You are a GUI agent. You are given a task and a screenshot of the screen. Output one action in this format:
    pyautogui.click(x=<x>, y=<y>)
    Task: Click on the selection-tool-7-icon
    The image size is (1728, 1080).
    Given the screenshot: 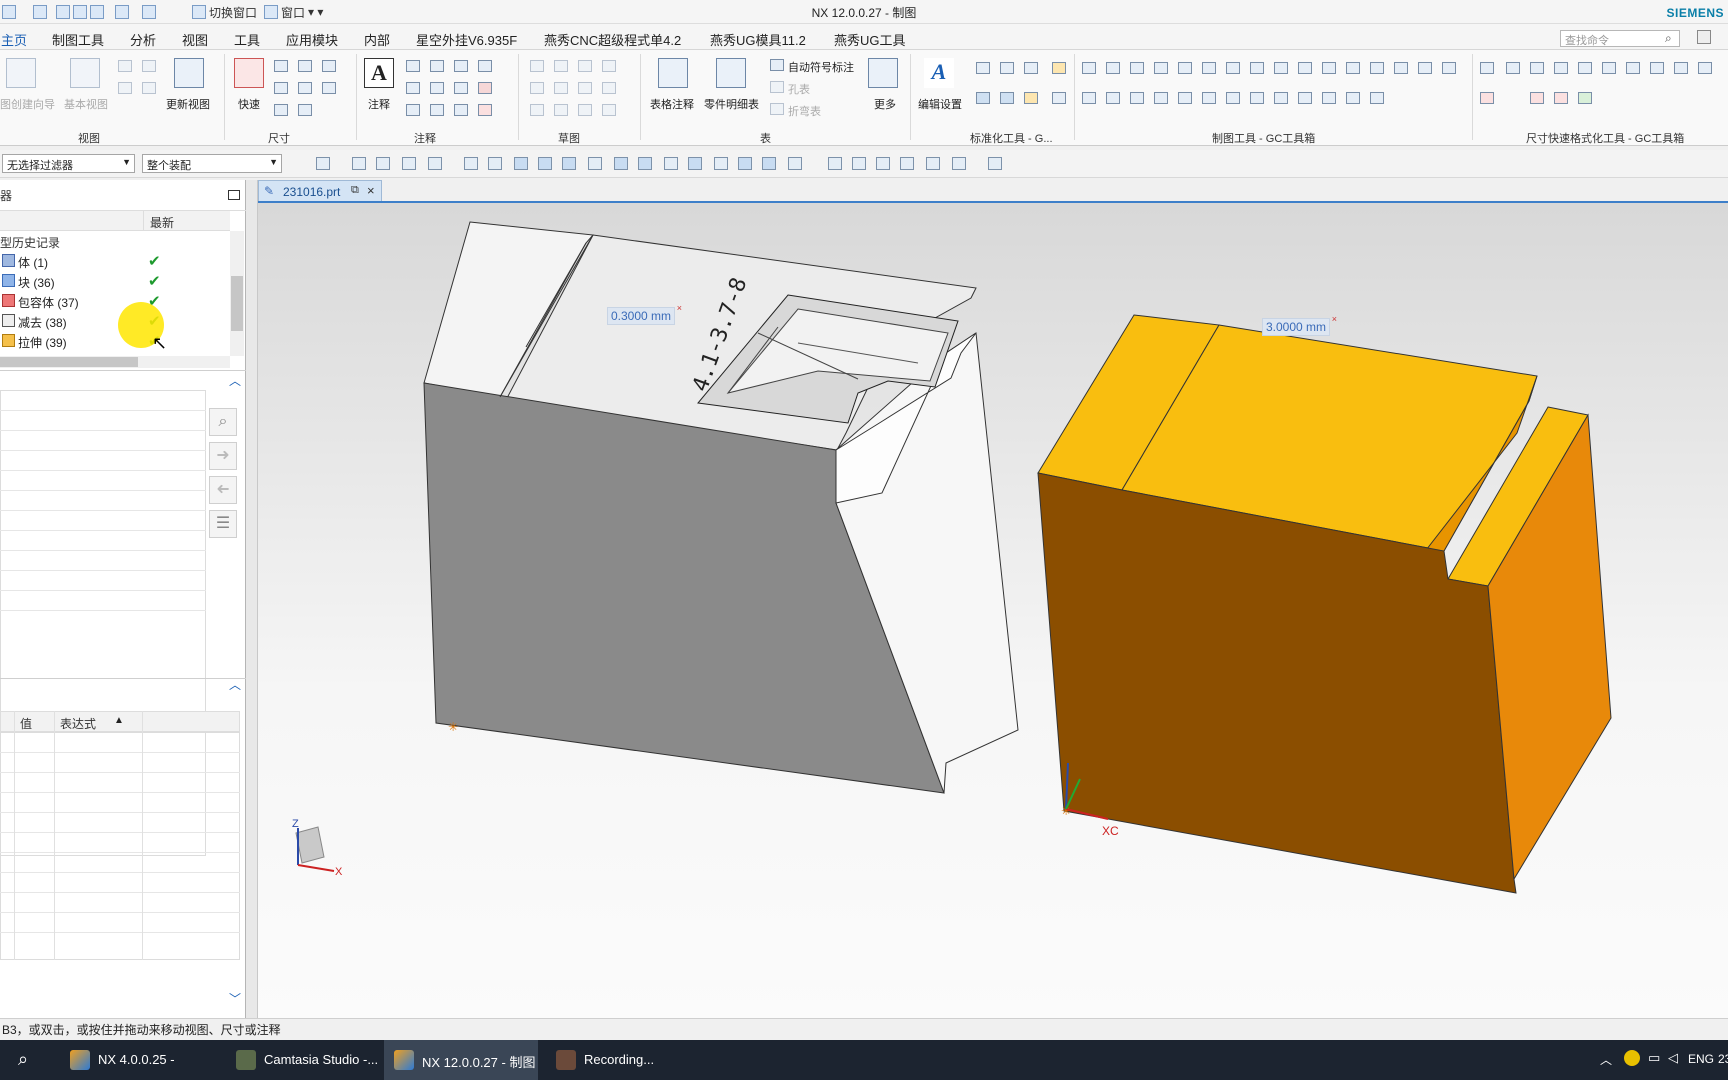 What is the action you would take?
    pyautogui.click(x=495, y=163)
    